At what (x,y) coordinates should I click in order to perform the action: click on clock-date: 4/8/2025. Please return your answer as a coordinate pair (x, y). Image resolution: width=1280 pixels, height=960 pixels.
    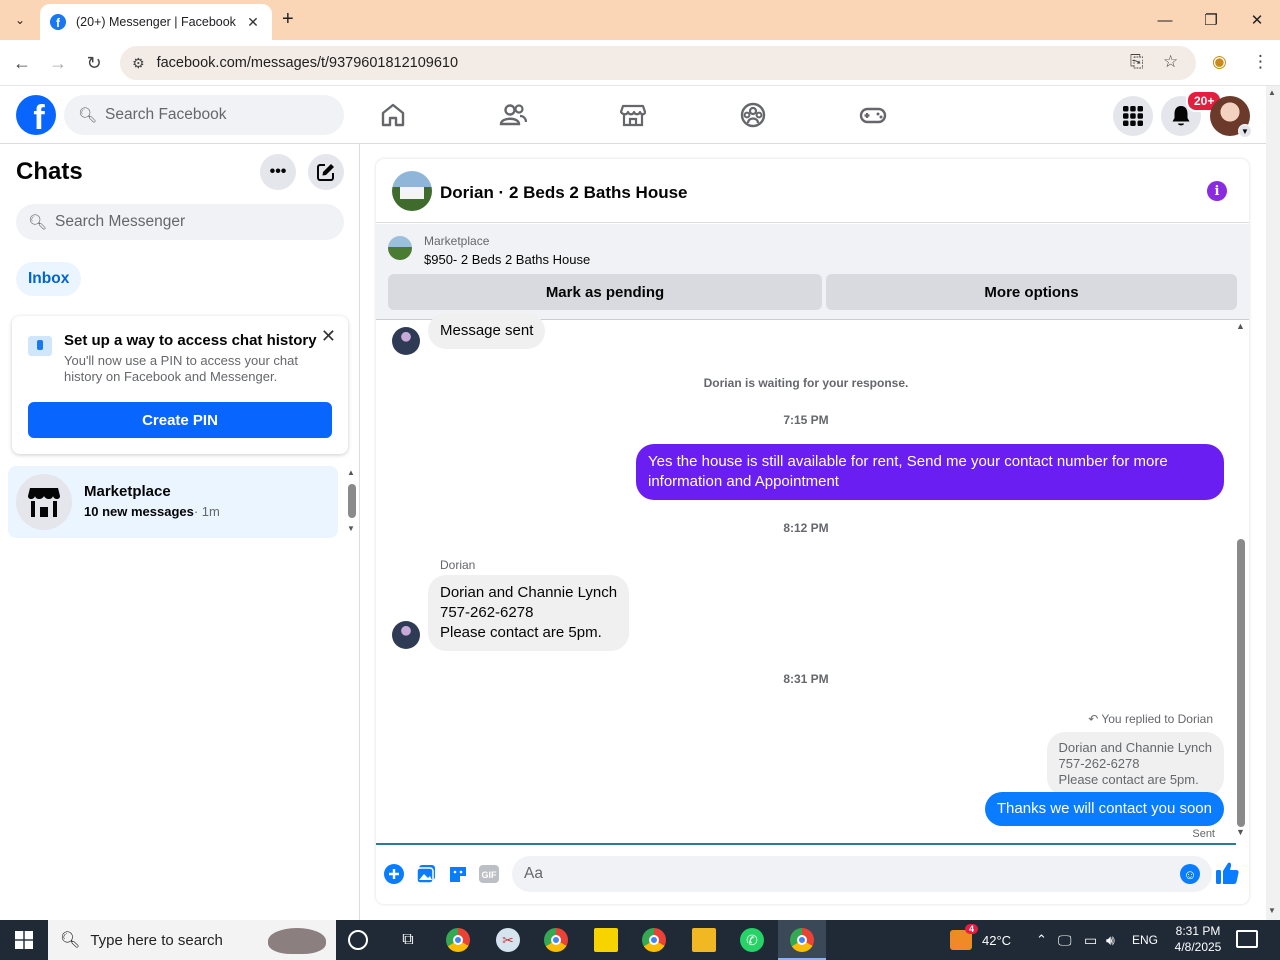
    Looking at the image, I should click on (1198, 947).